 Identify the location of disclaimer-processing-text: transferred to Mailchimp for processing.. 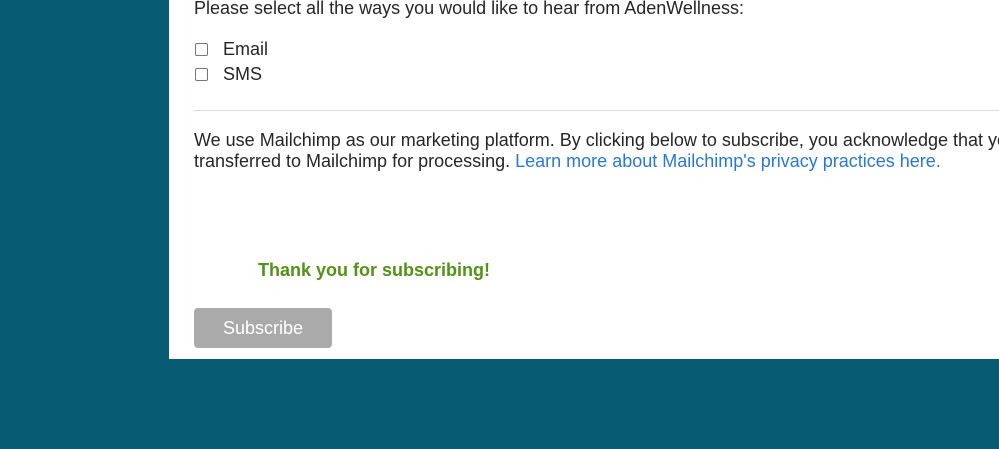
(352, 161).